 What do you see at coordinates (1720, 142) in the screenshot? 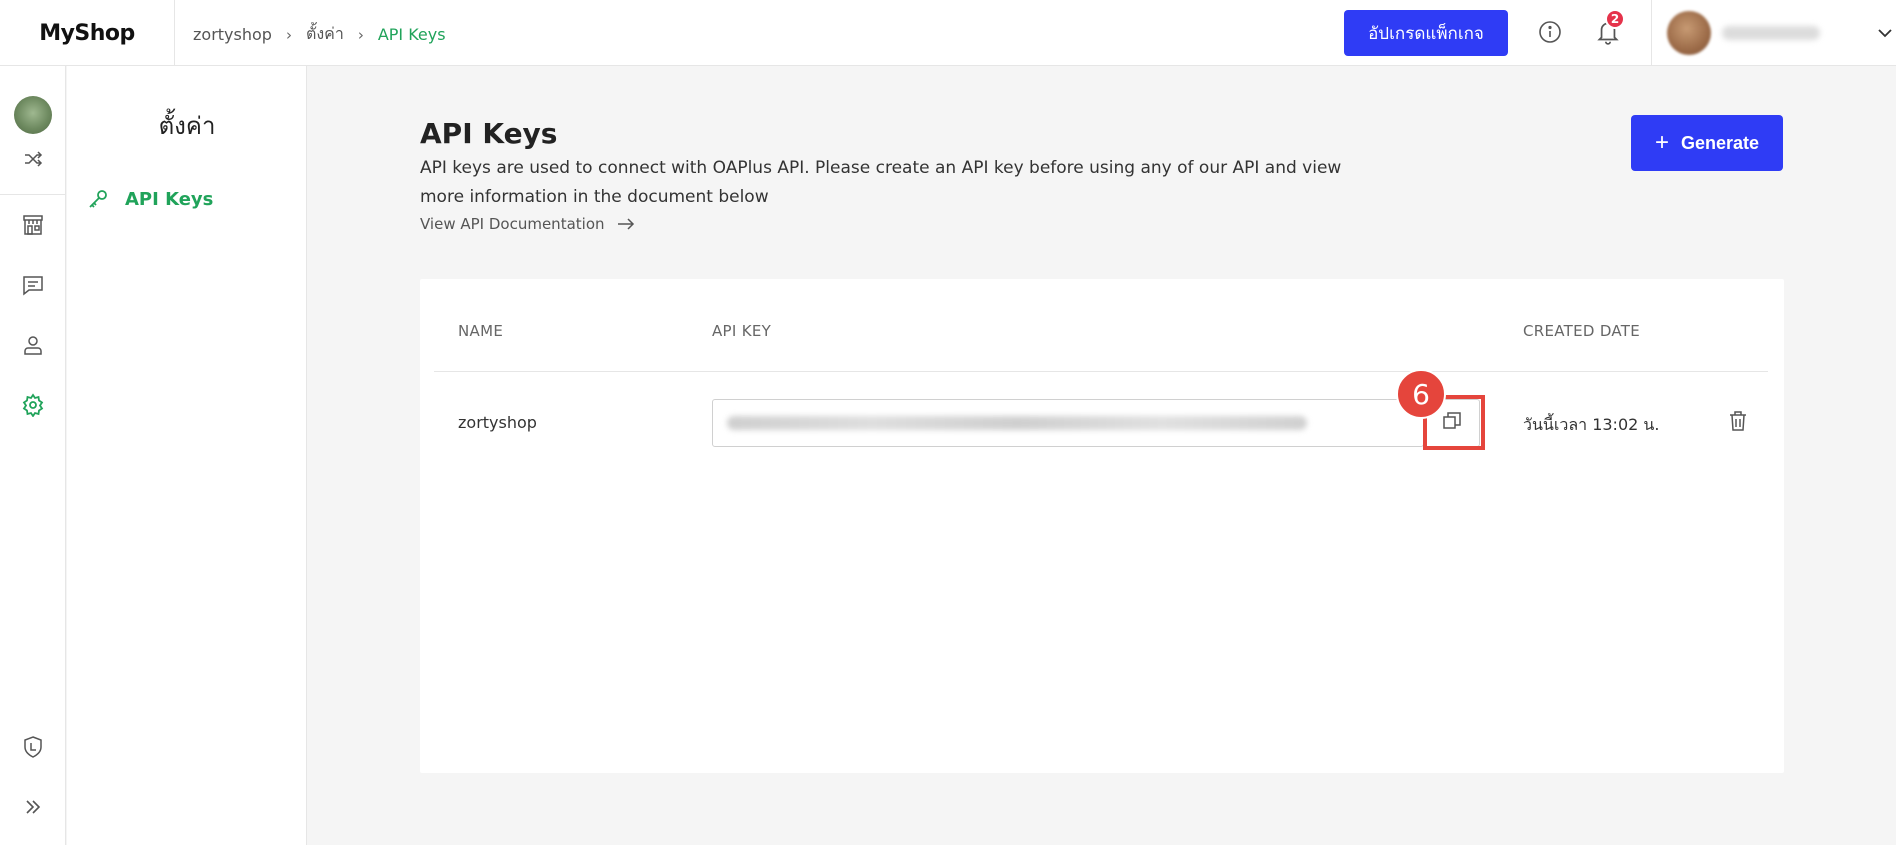
I see `generate-label: Generate` at bounding box center [1720, 142].